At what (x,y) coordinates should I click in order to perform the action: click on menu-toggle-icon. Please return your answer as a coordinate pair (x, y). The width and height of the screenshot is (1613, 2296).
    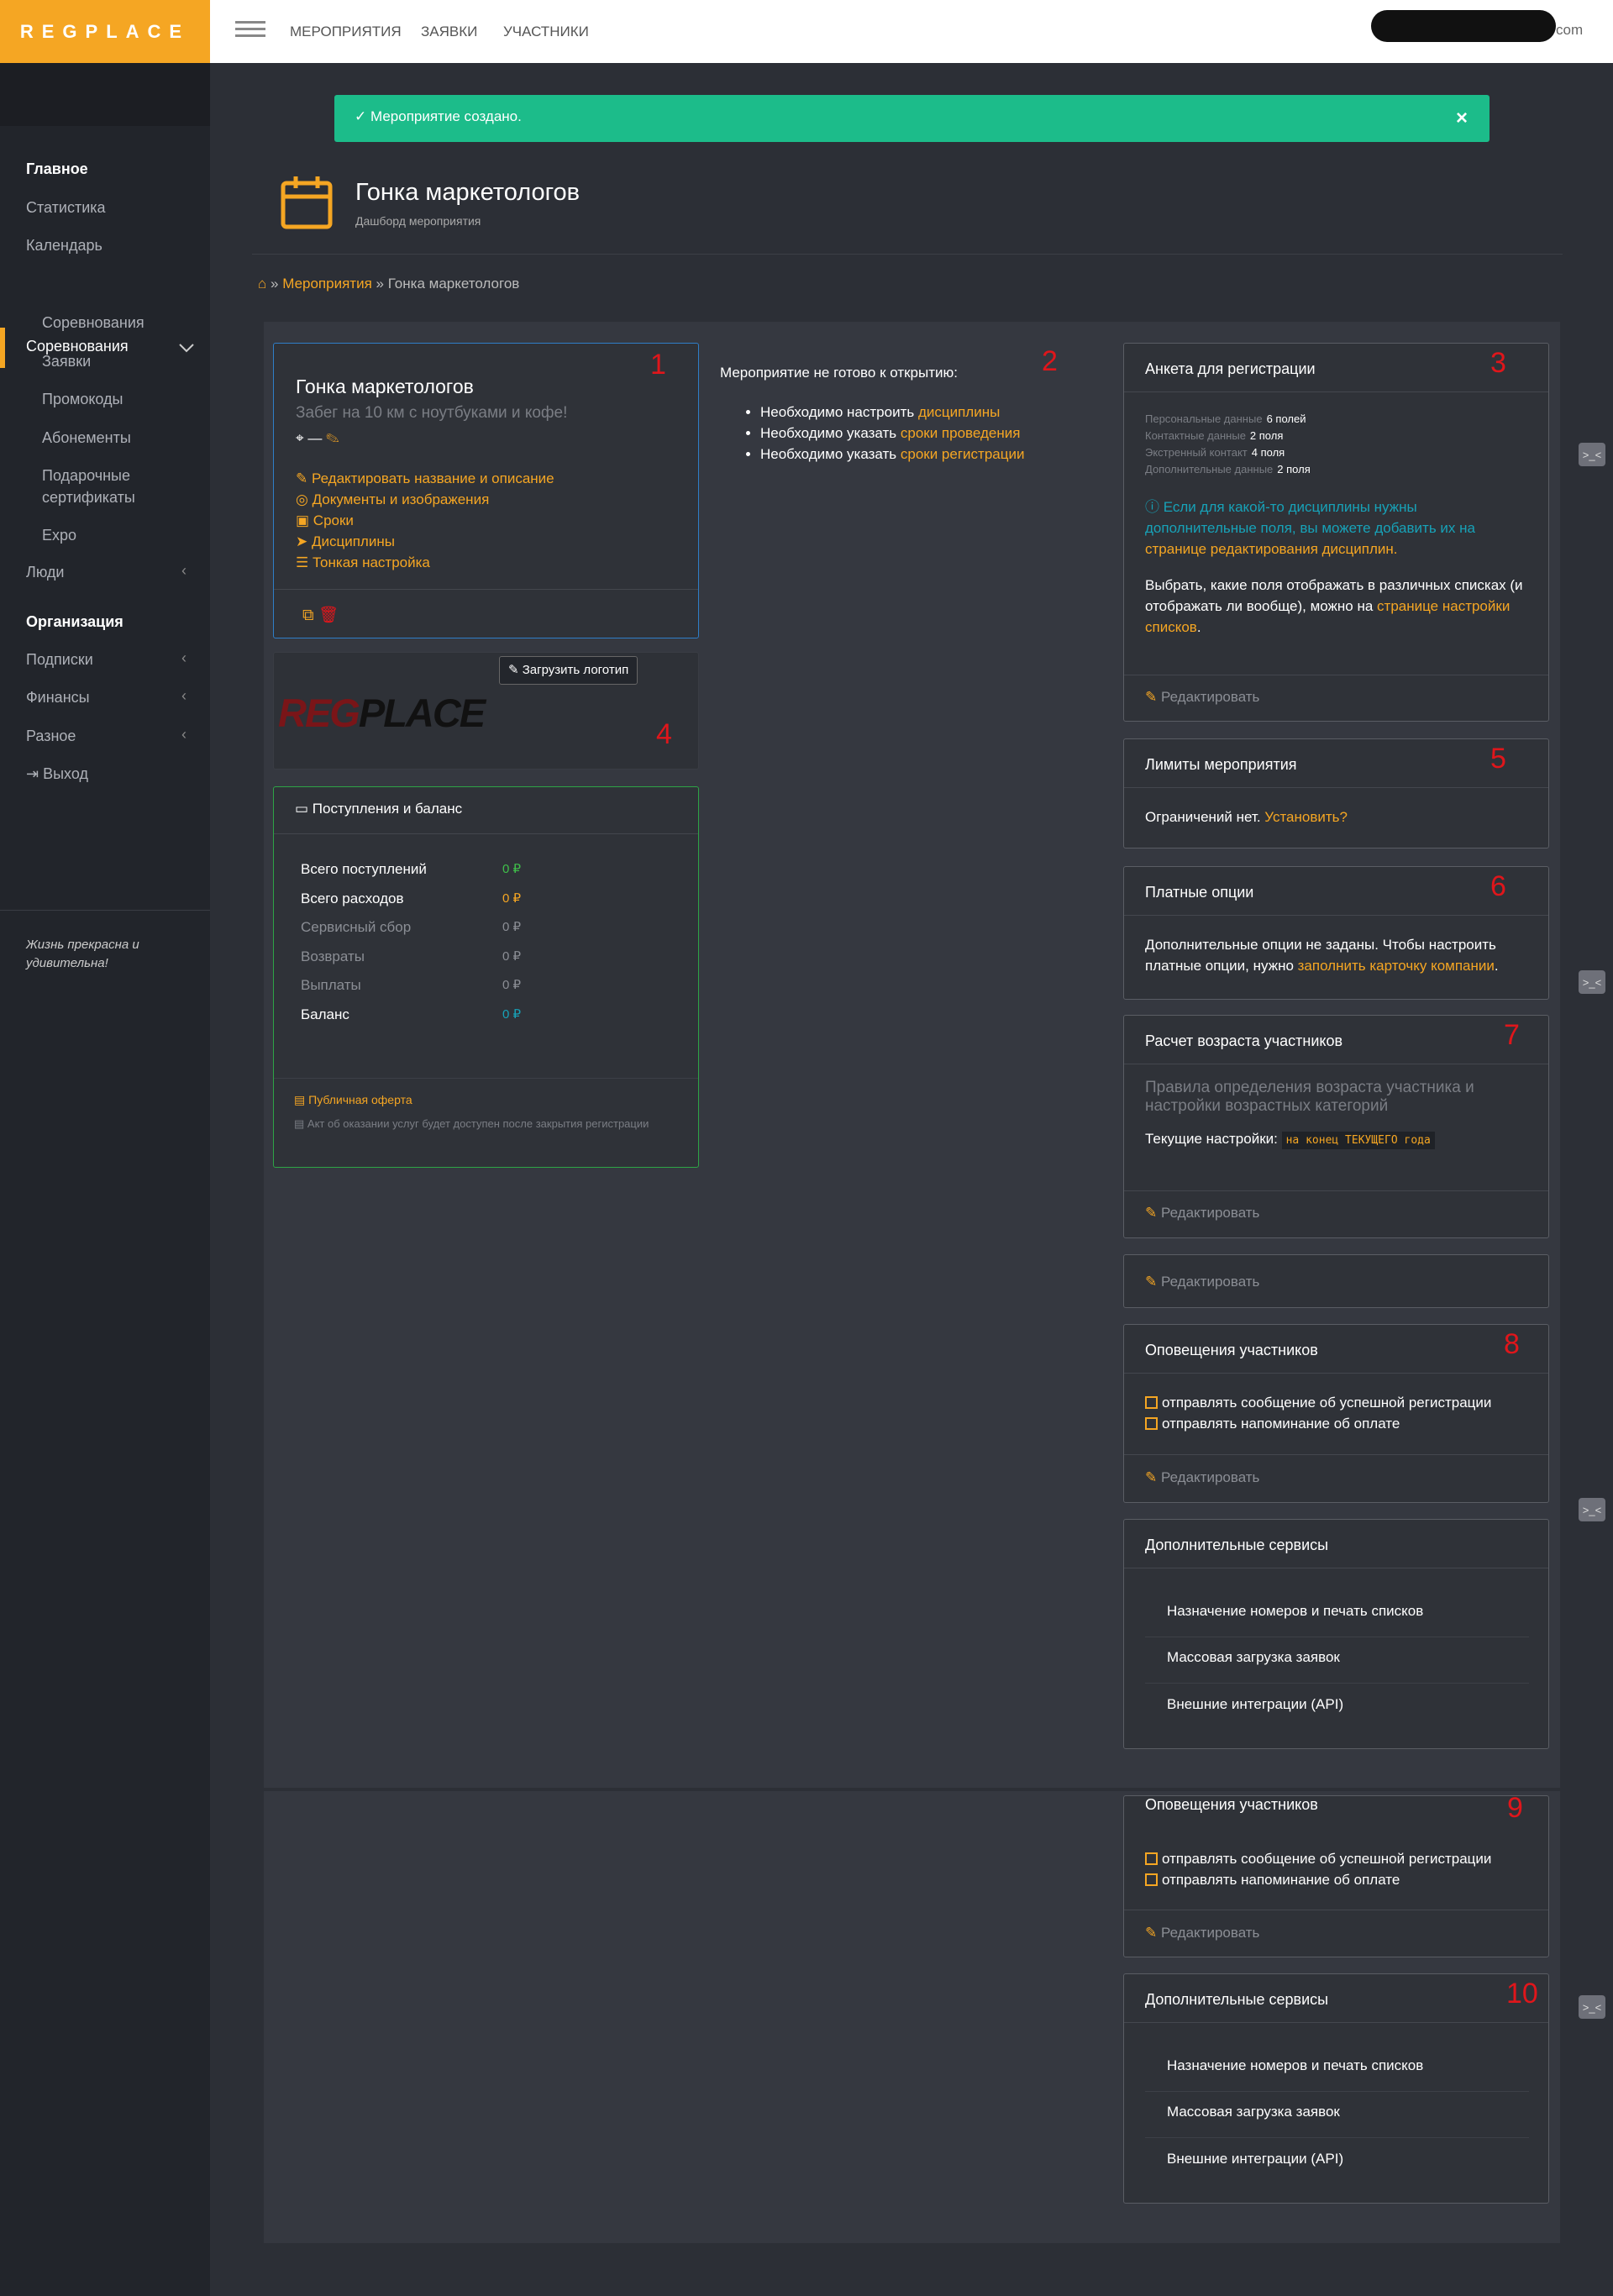
    Looking at the image, I should click on (250, 29).